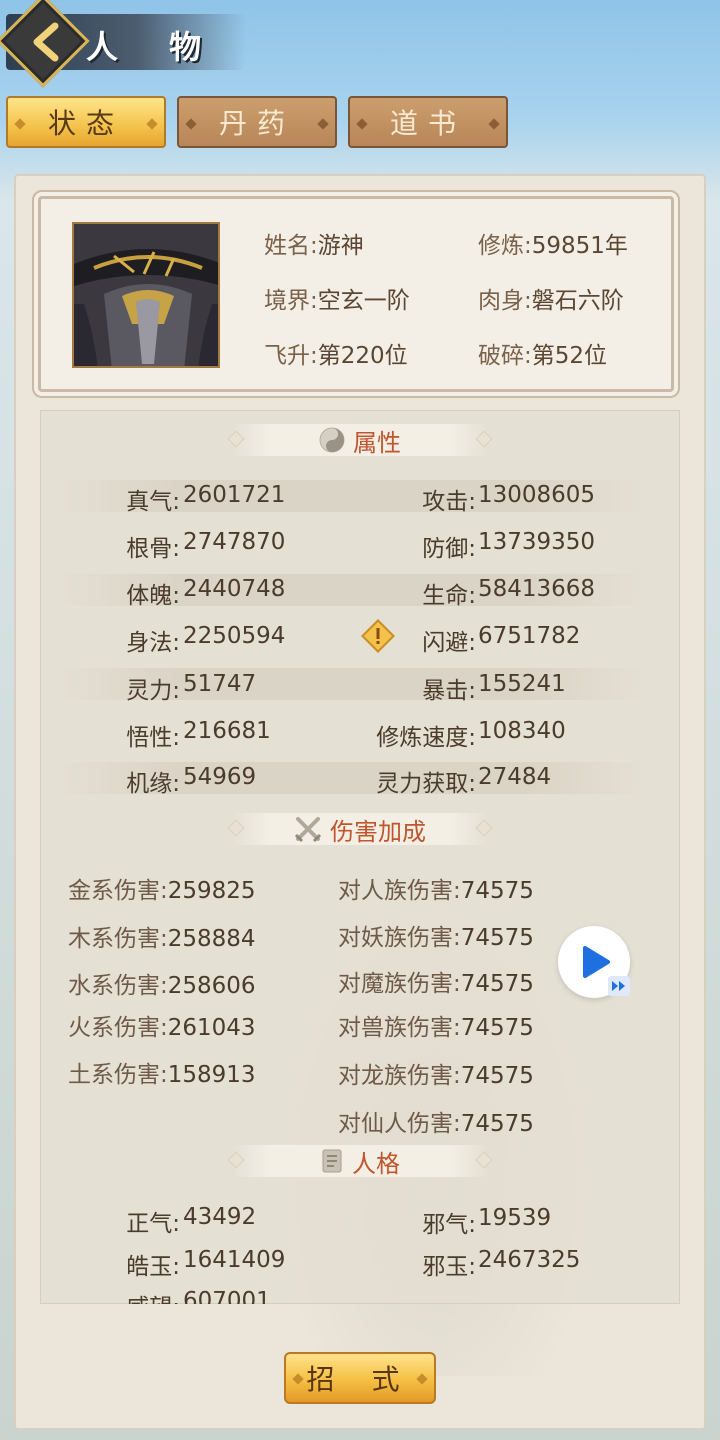 This screenshot has width=720, height=1440. Describe the element at coordinates (291, 356) in the screenshot. I see `info-ascend-label: 飞升:` at that location.